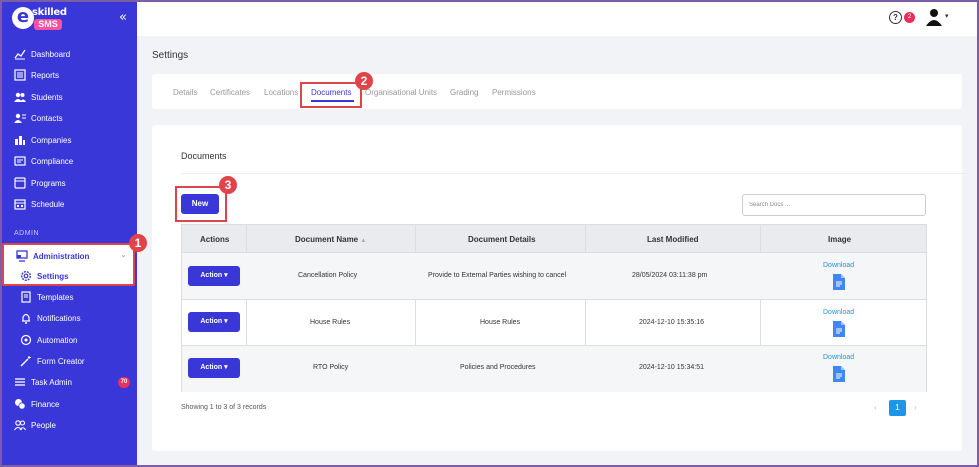  What do you see at coordinates (20, 118) in the screenshot?
I see `contacts-icon` at bounding box center [20, 118].